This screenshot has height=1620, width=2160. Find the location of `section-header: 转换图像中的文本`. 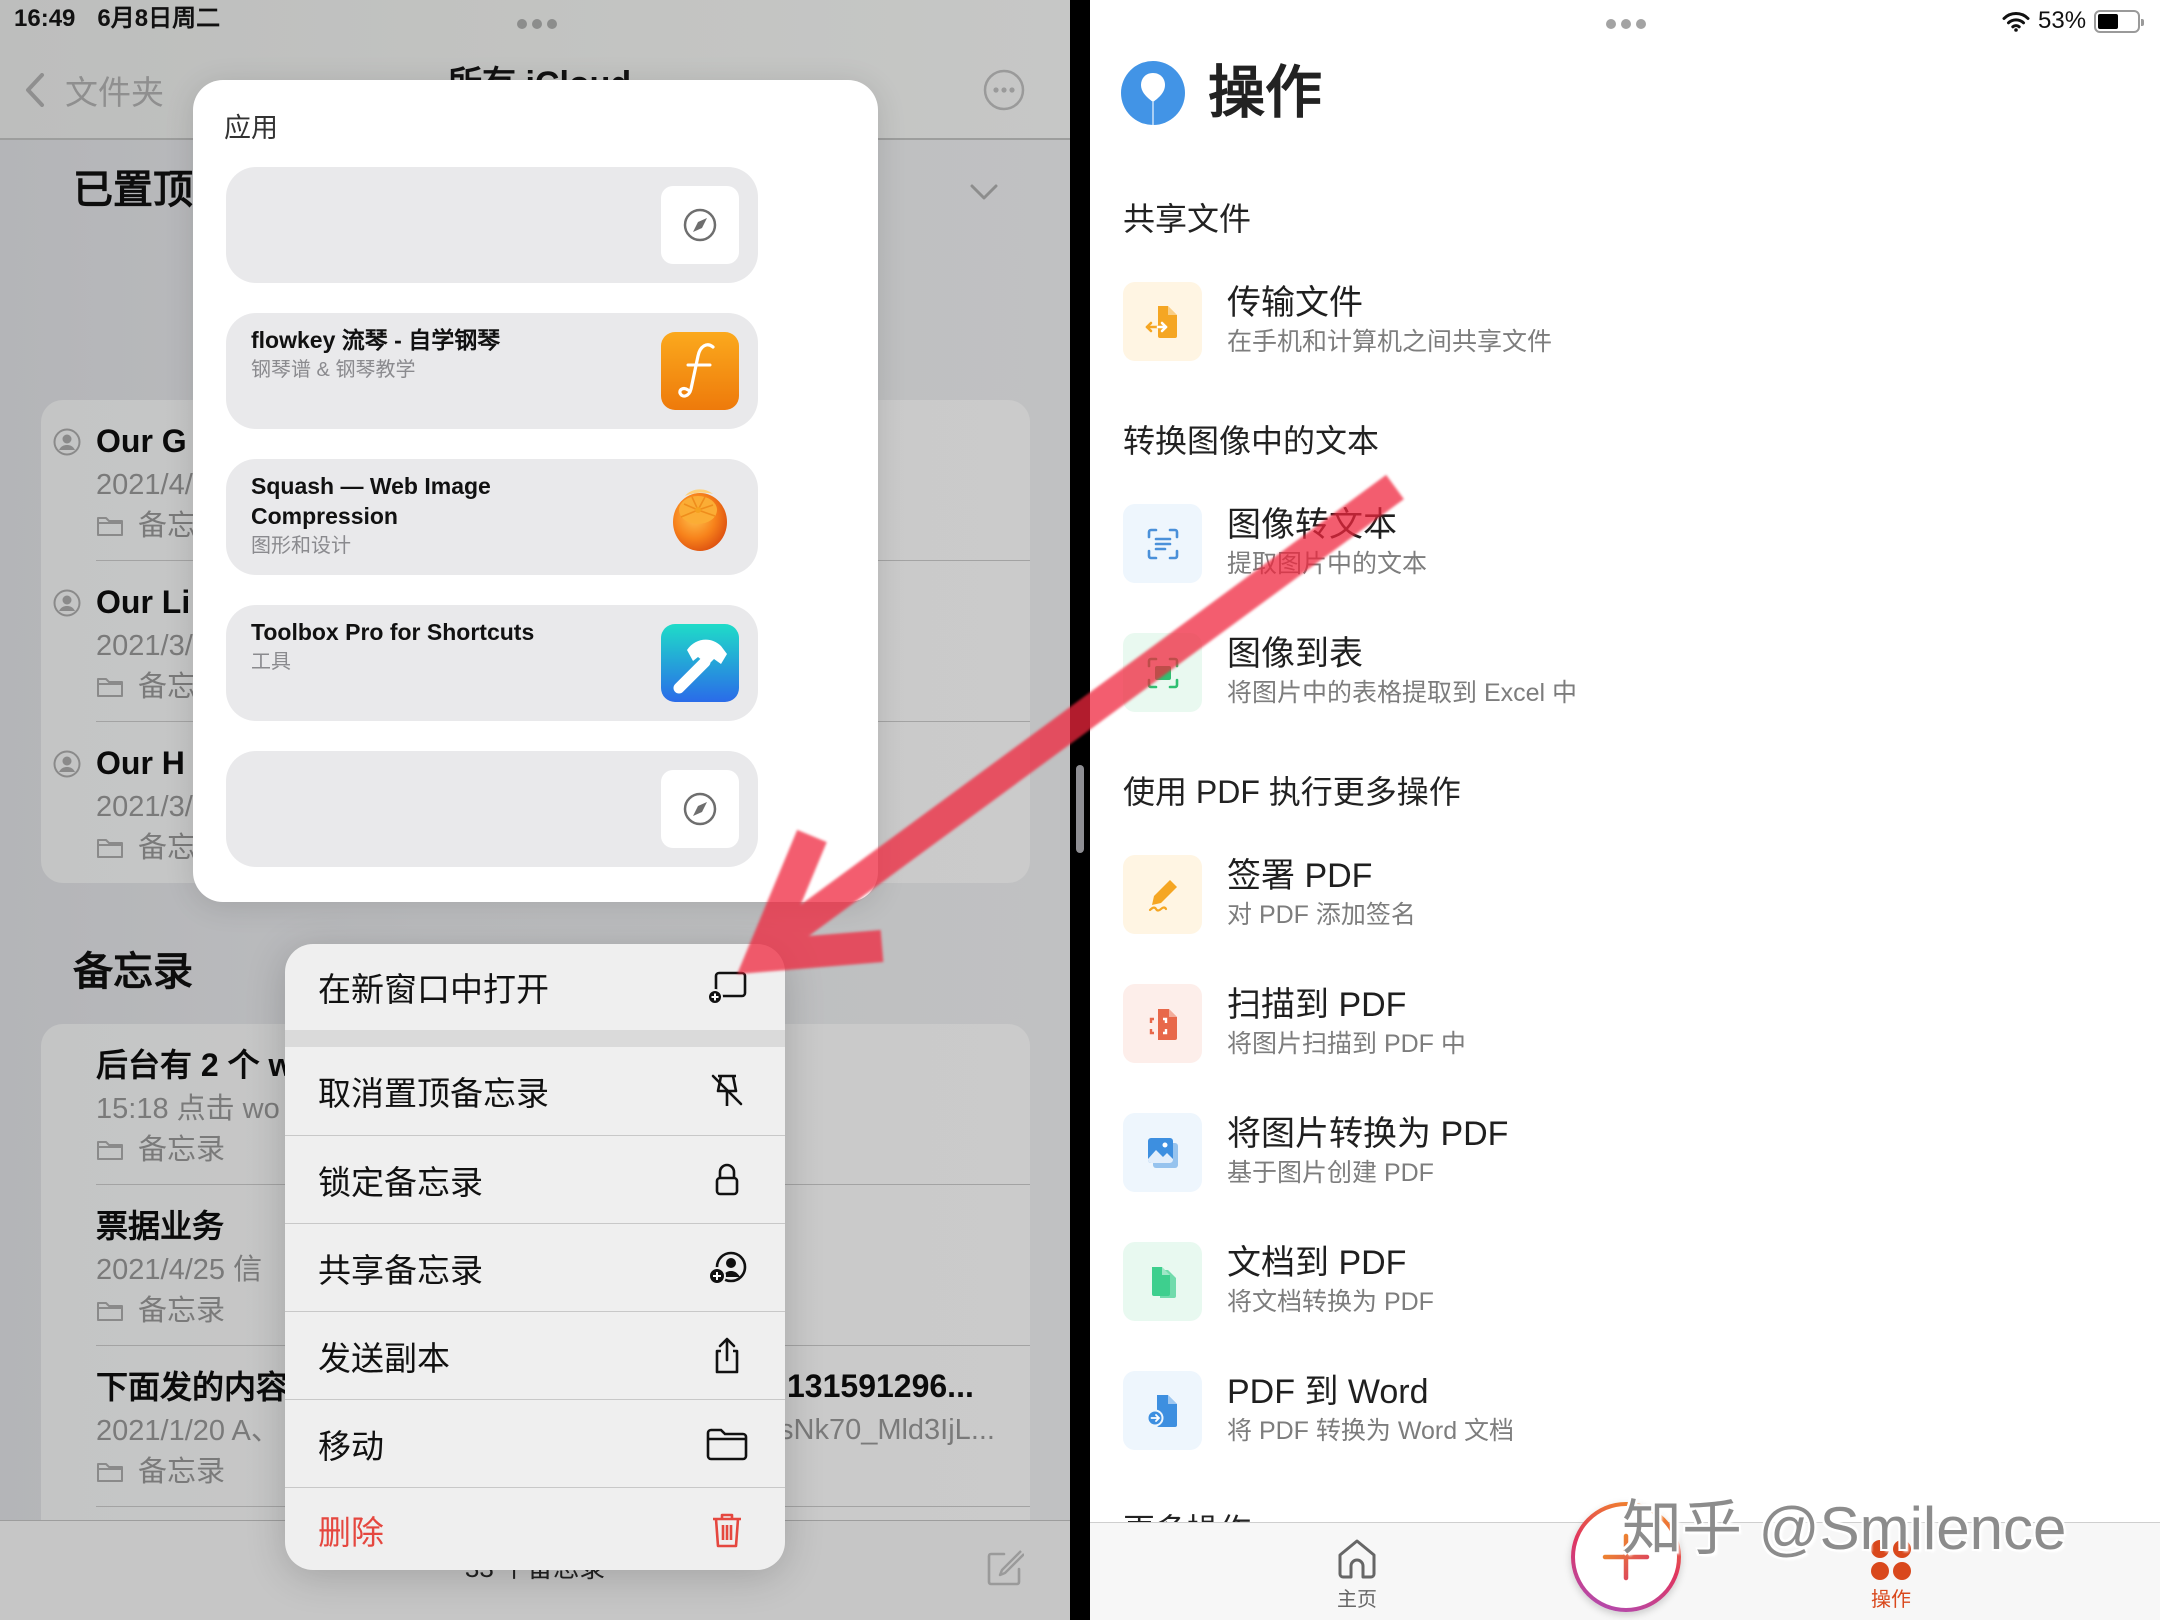

section-header: 转换图像中的文本 is located at coordinates (1251, 441).